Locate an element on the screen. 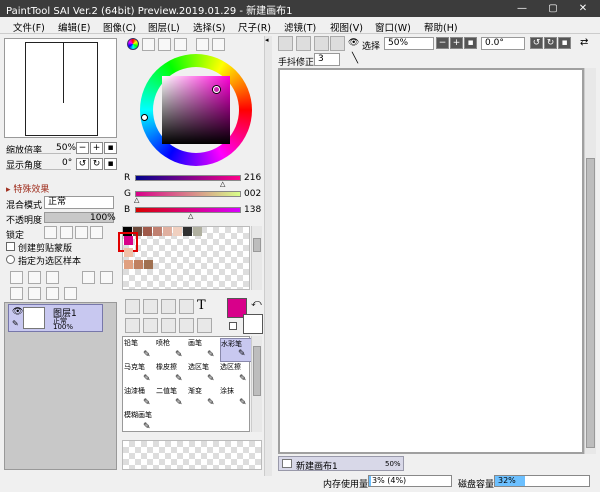  text-tool-icon: T is located at coordinates (201, 305).